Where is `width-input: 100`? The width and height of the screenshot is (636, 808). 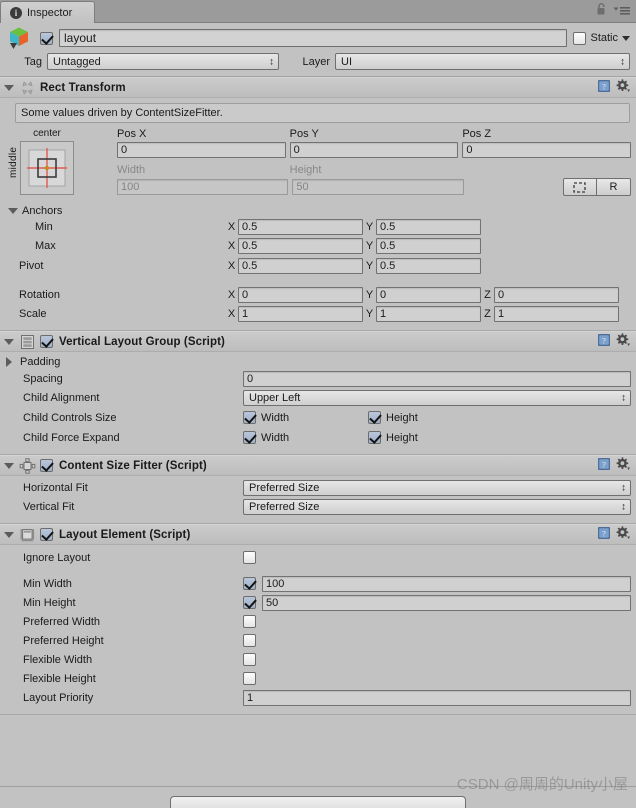 width-input: 100 is located at coordinates (203, 187).